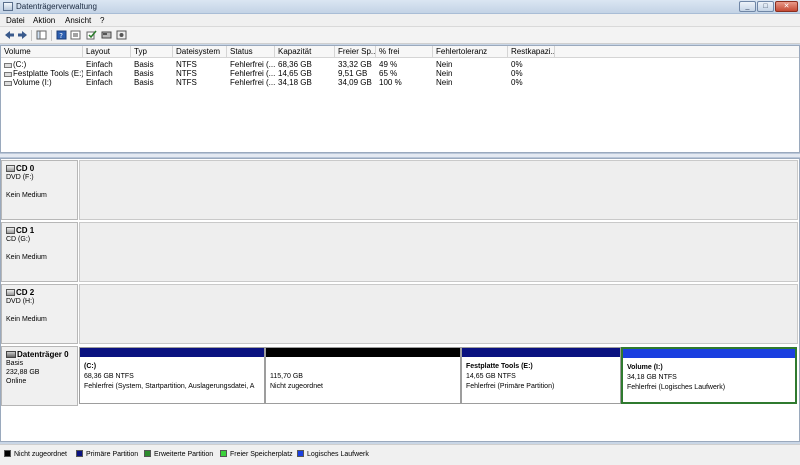 The width and height of the screenshot is (800, 465). What do you see at coordinates (491, 376) in the screenshot?
I see `partition-size: 14,65 GB NTFS` at bounding box center [491, 376].